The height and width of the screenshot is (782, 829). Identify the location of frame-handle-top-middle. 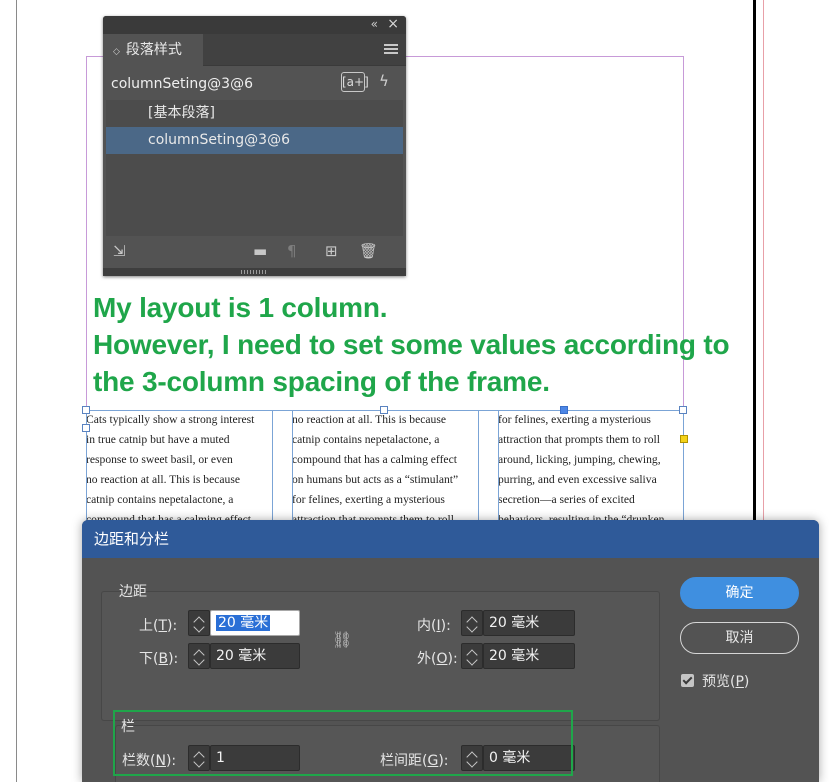
(384, 410).